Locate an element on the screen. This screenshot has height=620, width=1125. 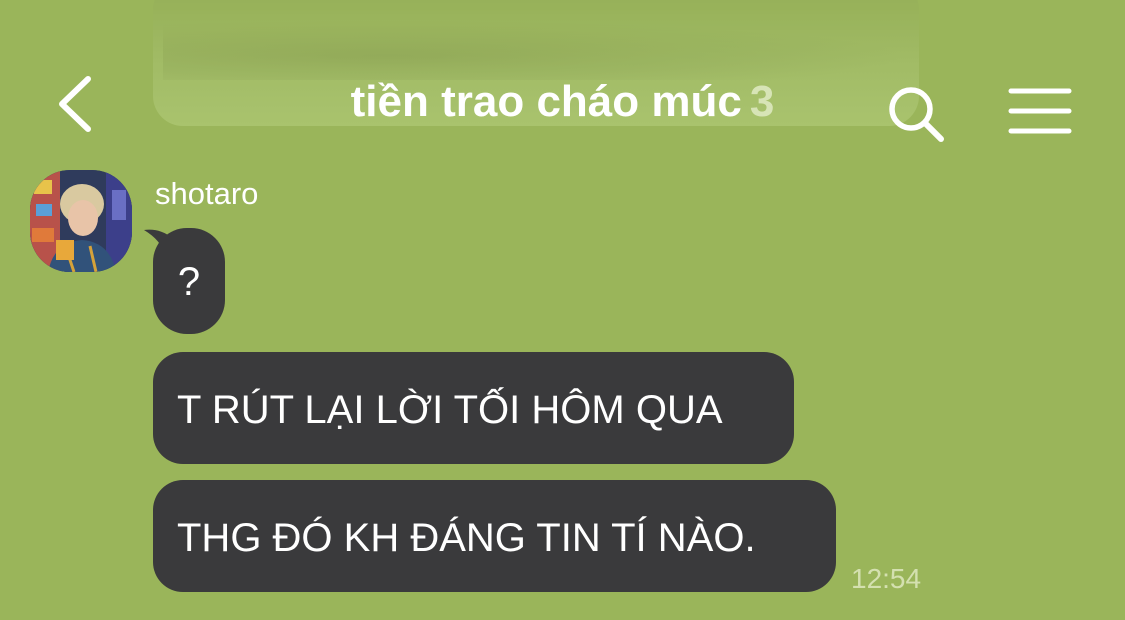
hamburger-menu-icon is located at coordinates (1040, 111).